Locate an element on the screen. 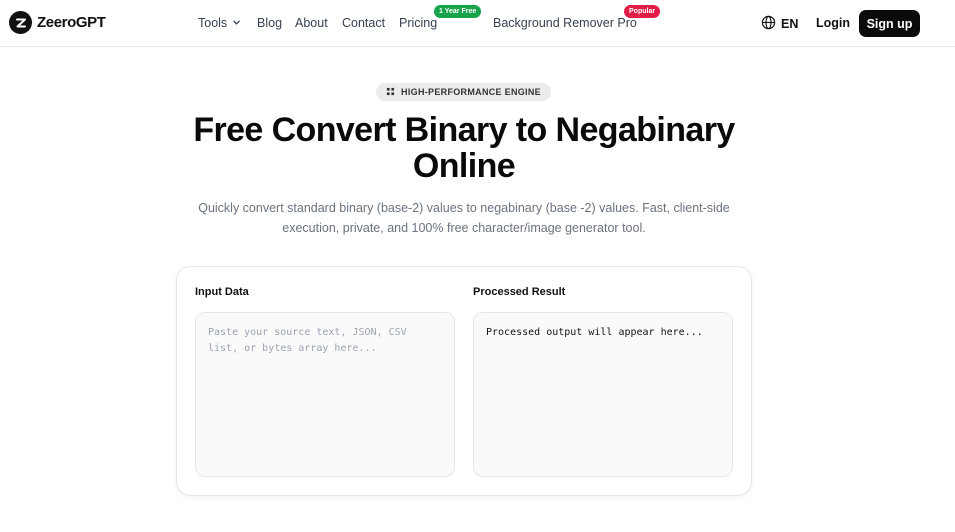 The image size is (955, 532). logo-text: ZeeroGPT is located at coordinates (71, 22).